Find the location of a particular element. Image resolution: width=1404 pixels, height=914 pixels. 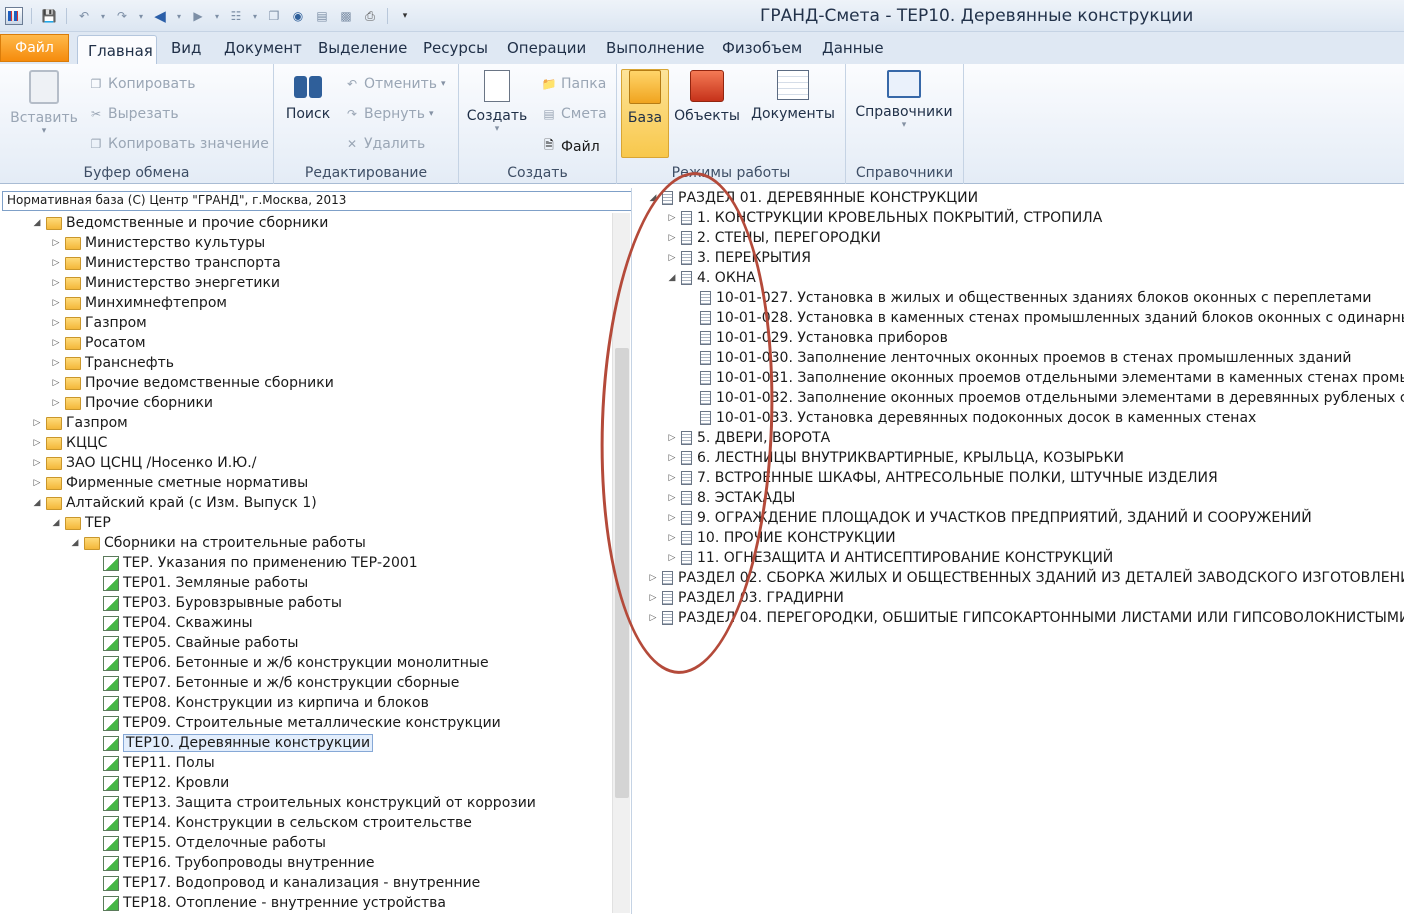

back-dropdown-icon: ▾ is located at coordinates (179, 16).